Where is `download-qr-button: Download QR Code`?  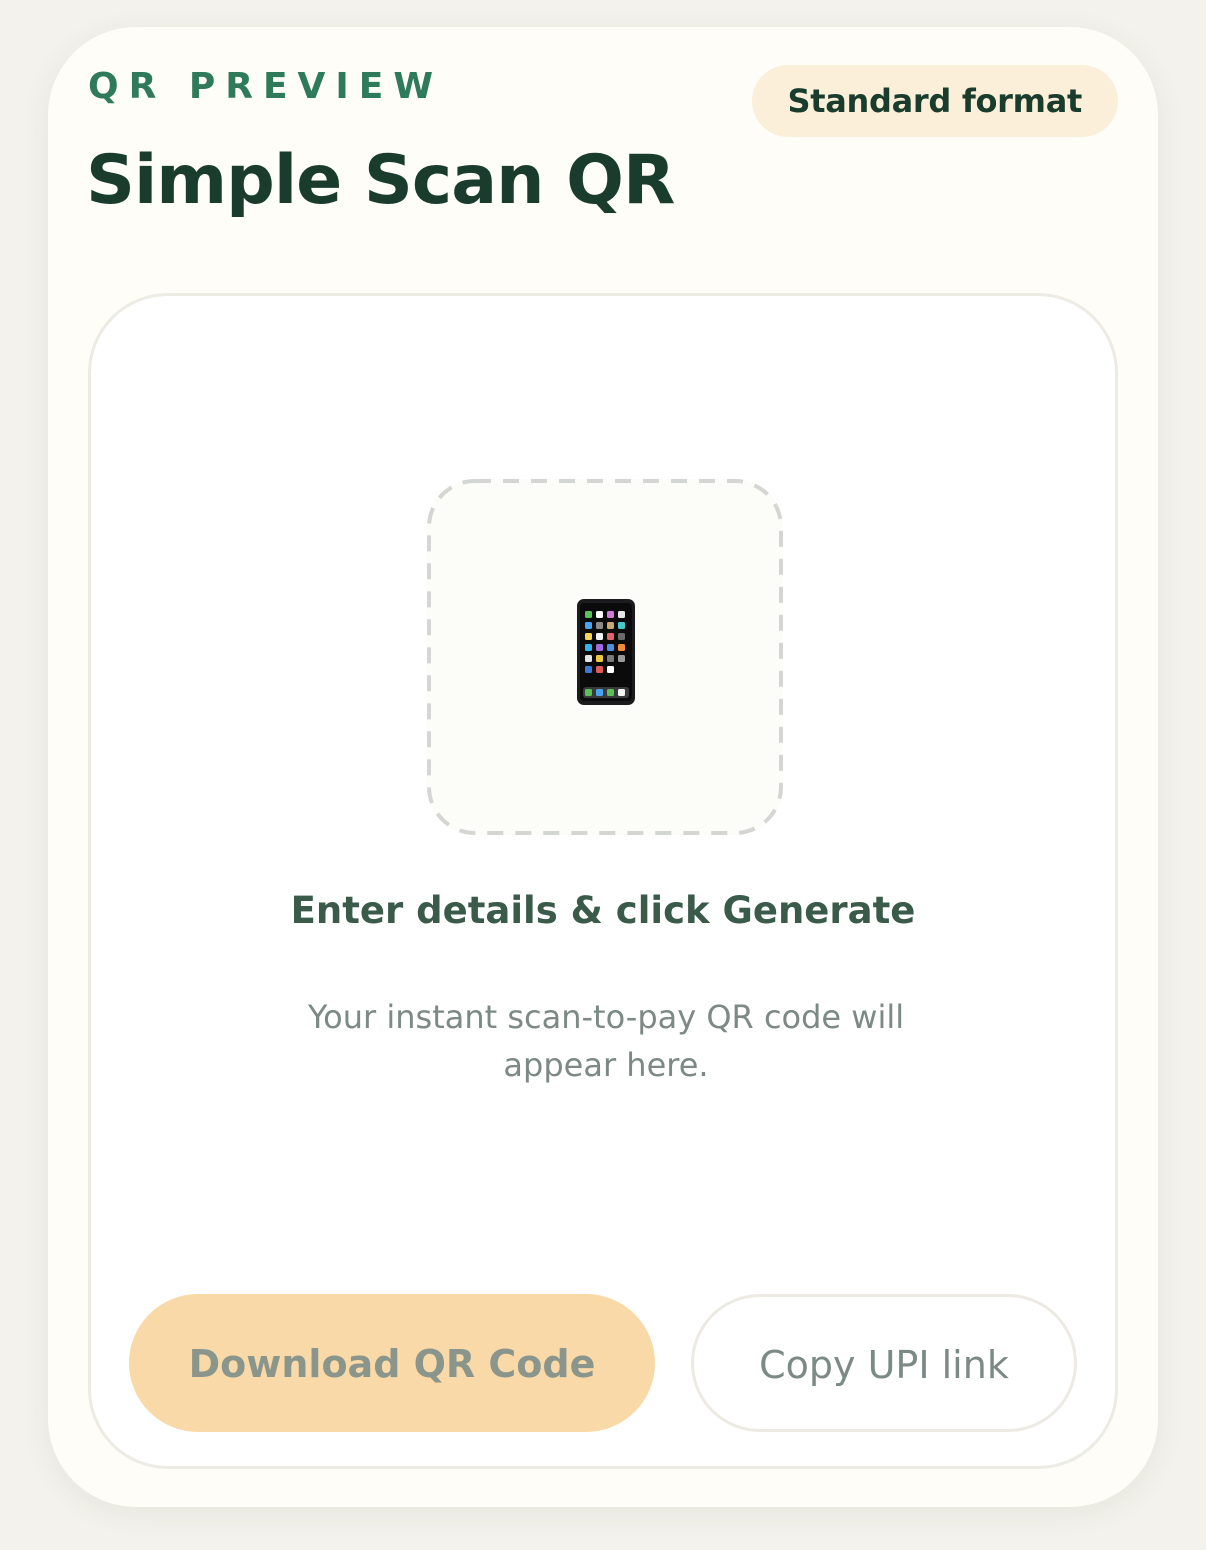
download-qr-button: Download QR Code is located at coordinates (392, 1363).